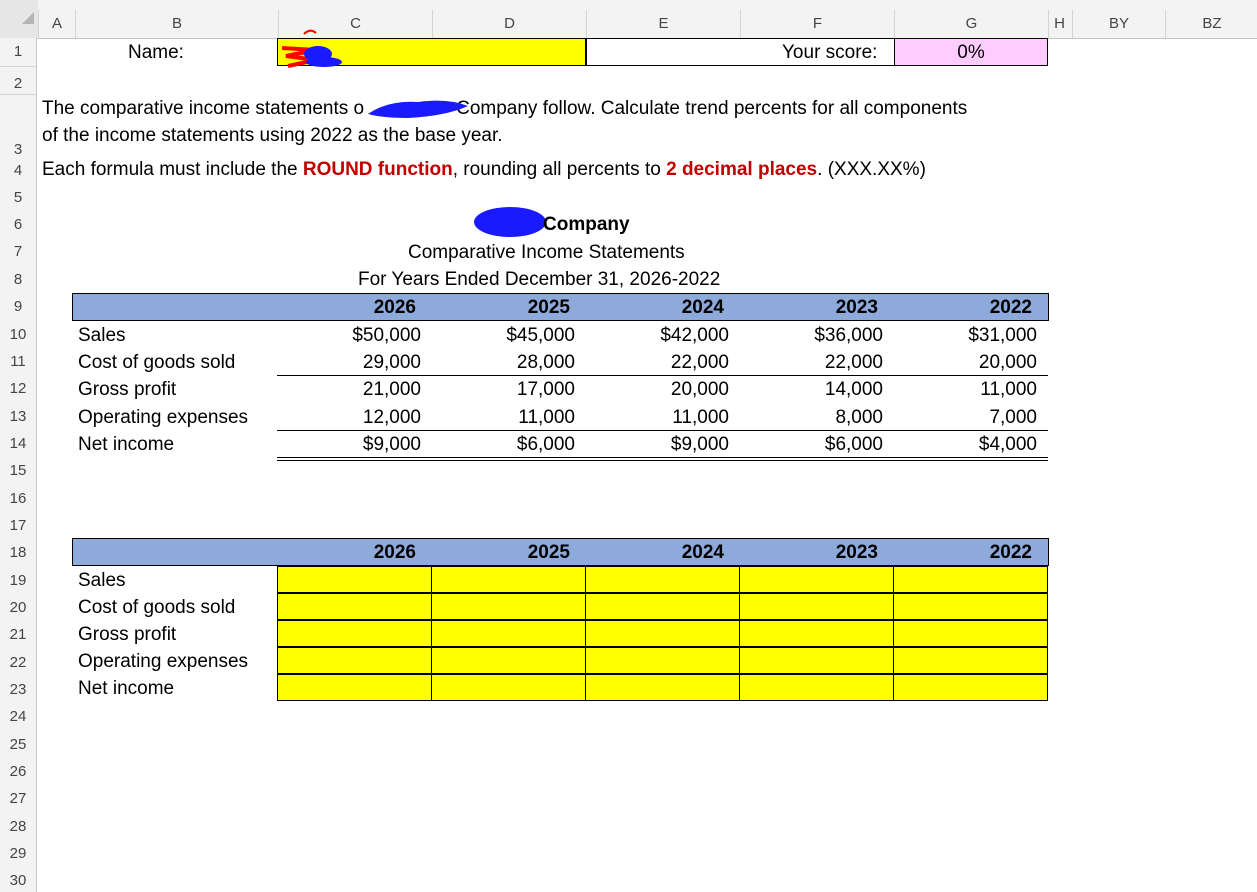 The width and height of the screenshot is (1257, 892). What do you see at coordinates (18, 689) in the screenshot?
I see `row-header-23: 23` at bounding box center [18, 689].